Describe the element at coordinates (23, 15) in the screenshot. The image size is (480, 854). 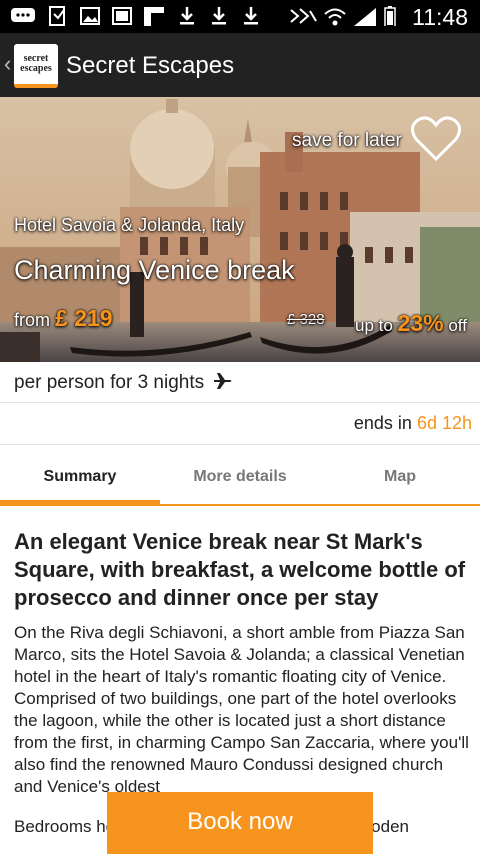
I see `chat-icon` at that location.